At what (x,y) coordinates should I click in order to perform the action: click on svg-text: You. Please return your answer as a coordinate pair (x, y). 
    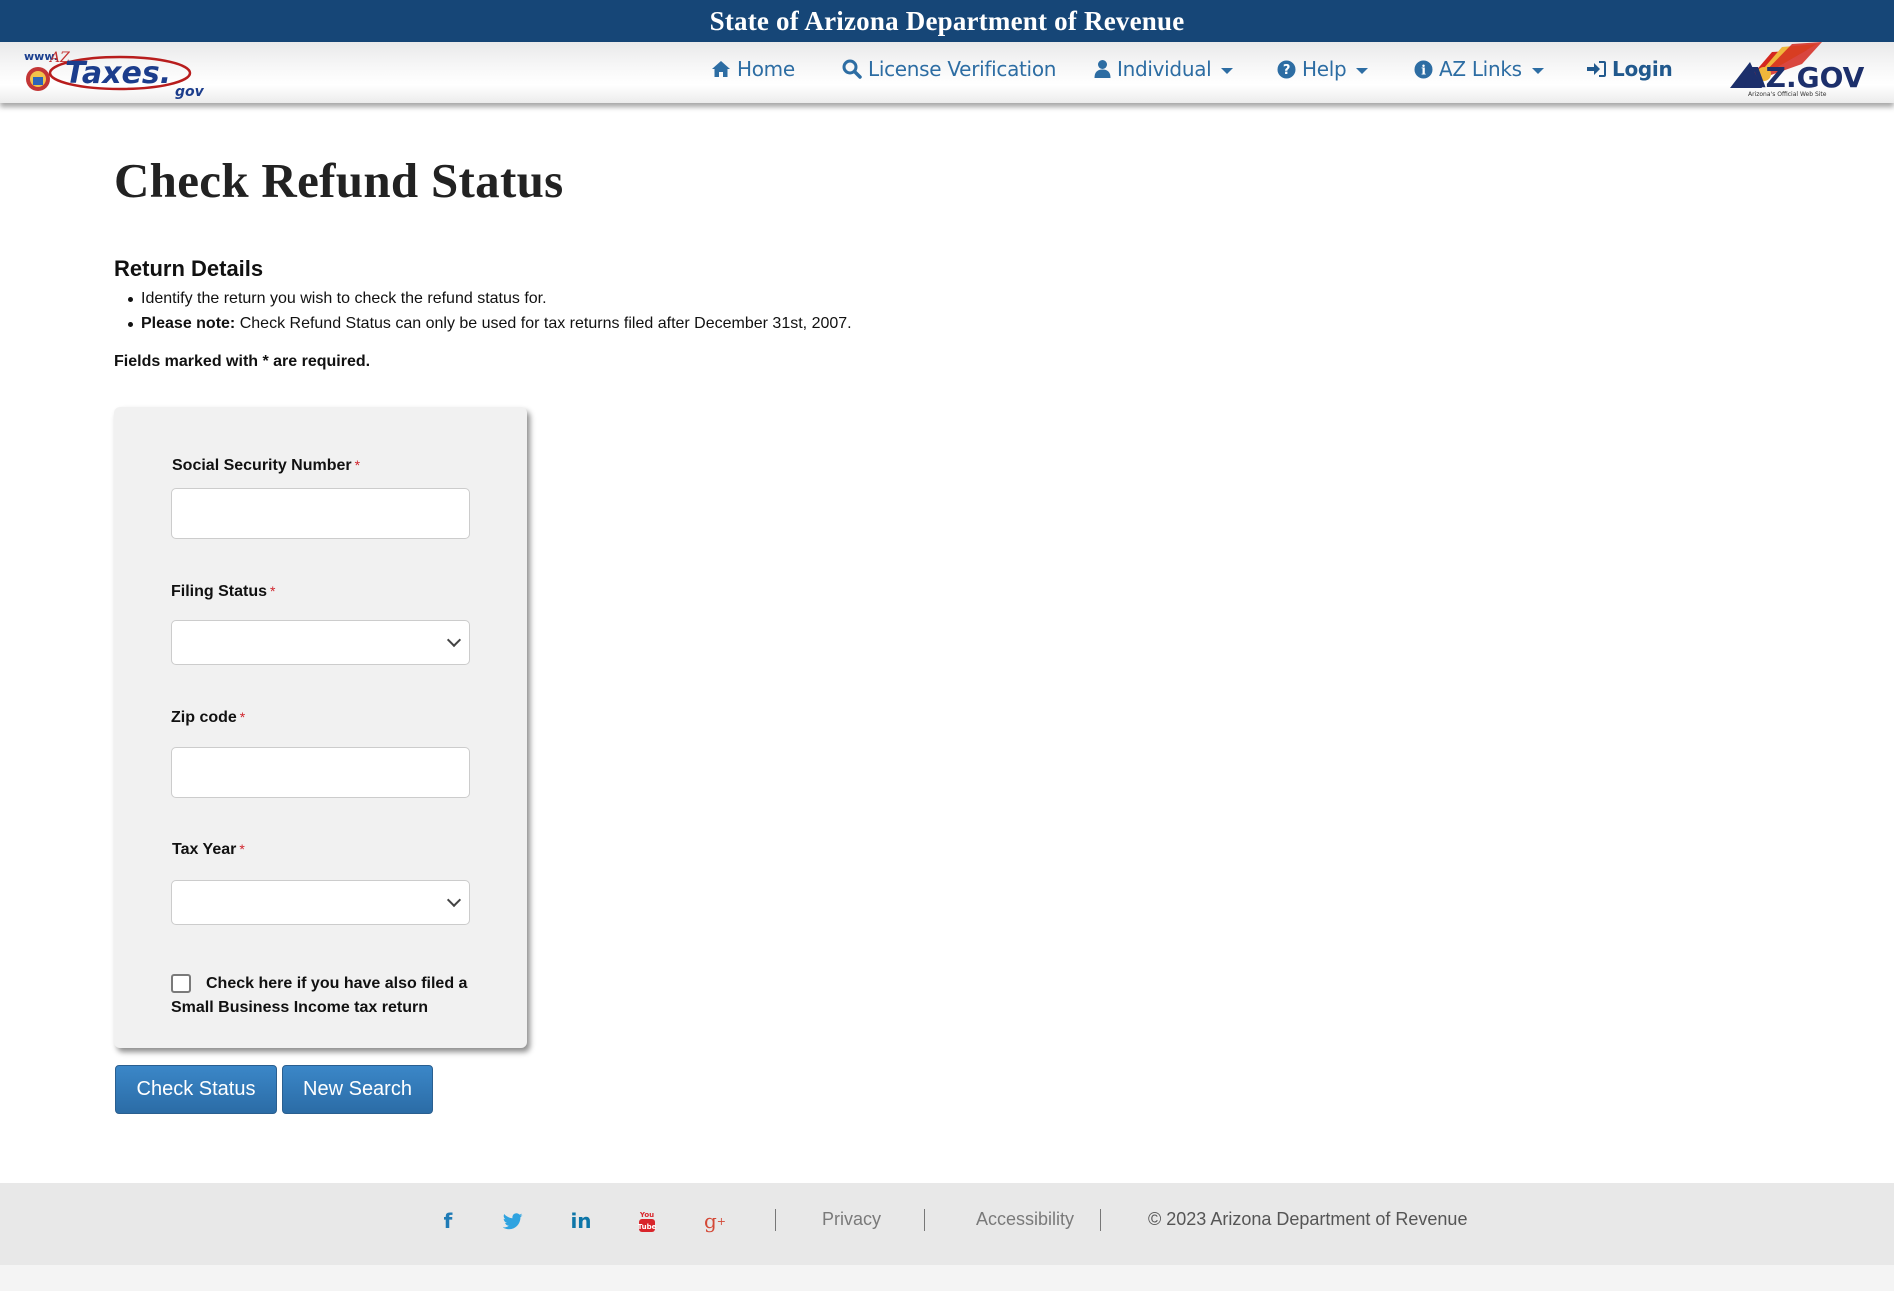
    Looking at the image, I should click on (646, 1215).